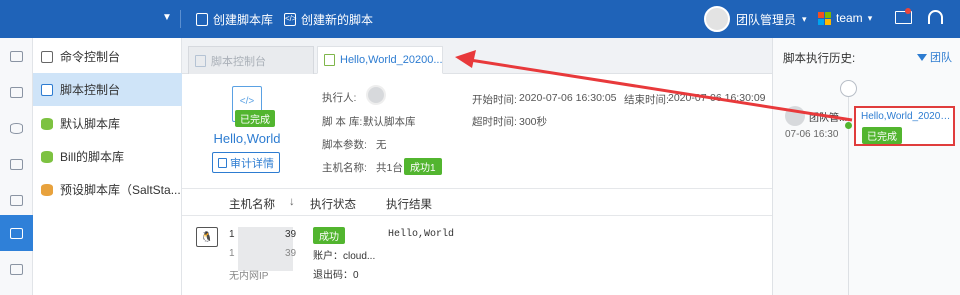 This screenshot has height=295, width=960. I want to click on sidebar-item-label: 默认脚本库, so click(90, 124).